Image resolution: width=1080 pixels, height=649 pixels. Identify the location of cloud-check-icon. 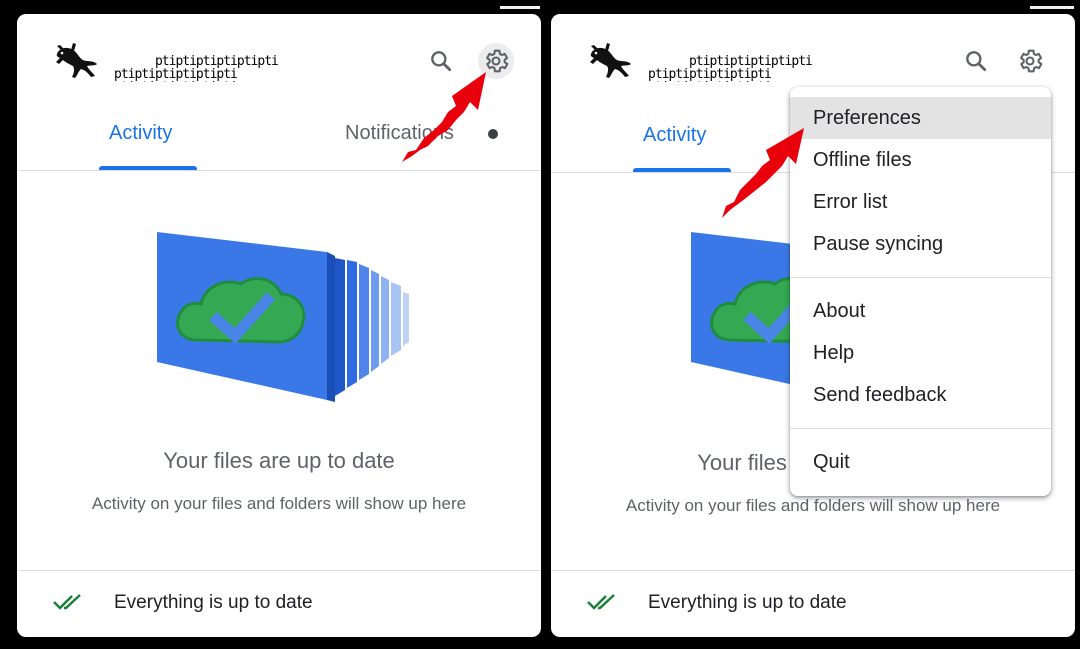
(283, 317).